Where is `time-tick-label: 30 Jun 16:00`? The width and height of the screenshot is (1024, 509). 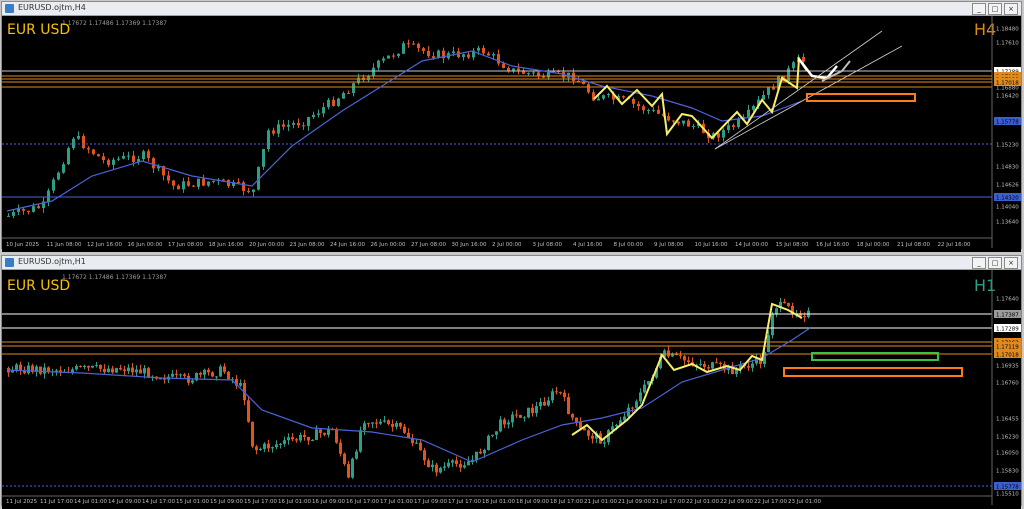 time-tick-label: 30 Jun 16:00 is located at coordinates (469, 245).